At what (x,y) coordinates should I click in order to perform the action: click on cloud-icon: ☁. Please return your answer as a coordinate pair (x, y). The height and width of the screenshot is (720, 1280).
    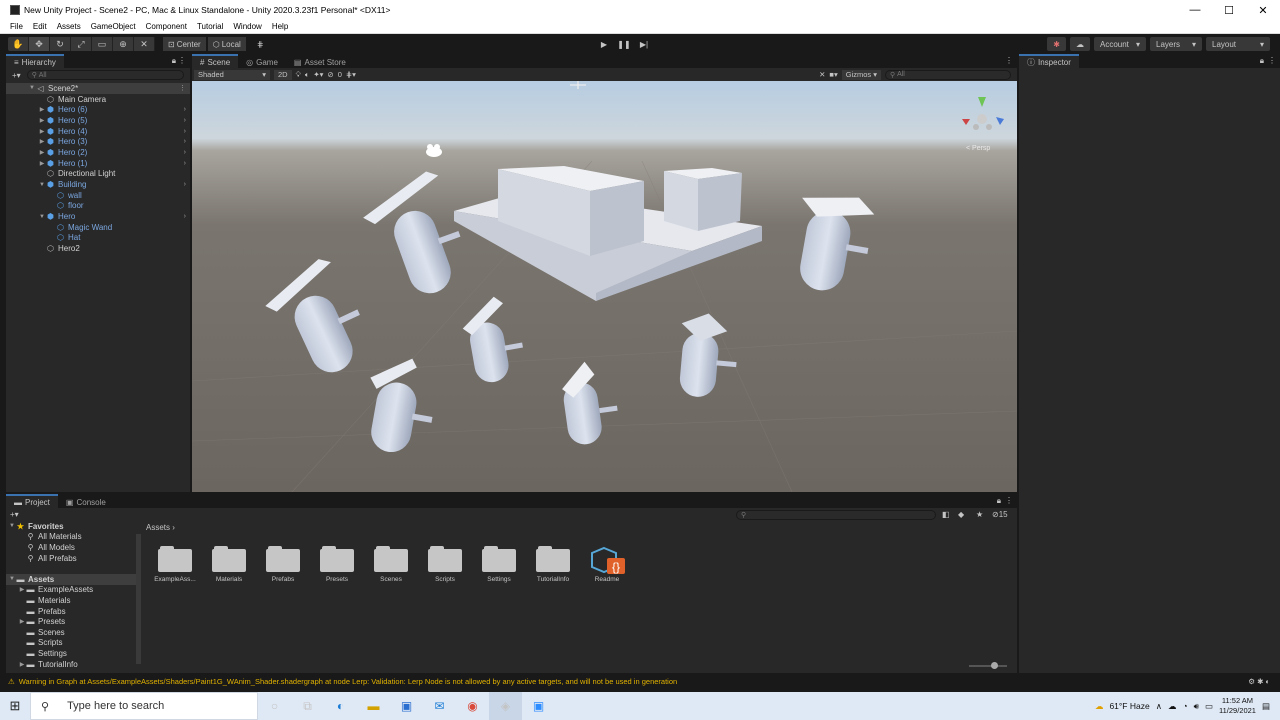
    Looking at the image, I should click on (1080, 44).